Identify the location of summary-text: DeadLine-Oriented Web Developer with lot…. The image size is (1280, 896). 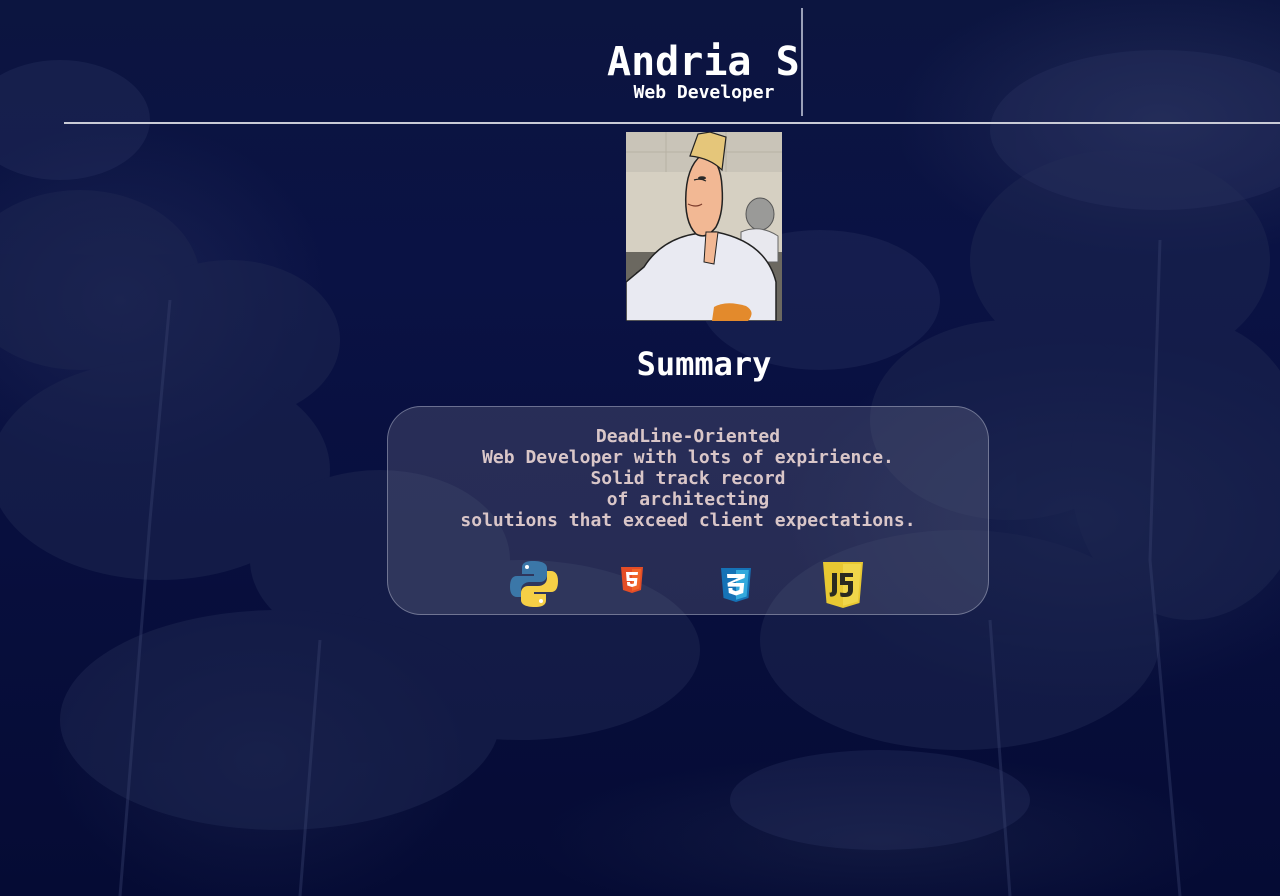
(688, 478).